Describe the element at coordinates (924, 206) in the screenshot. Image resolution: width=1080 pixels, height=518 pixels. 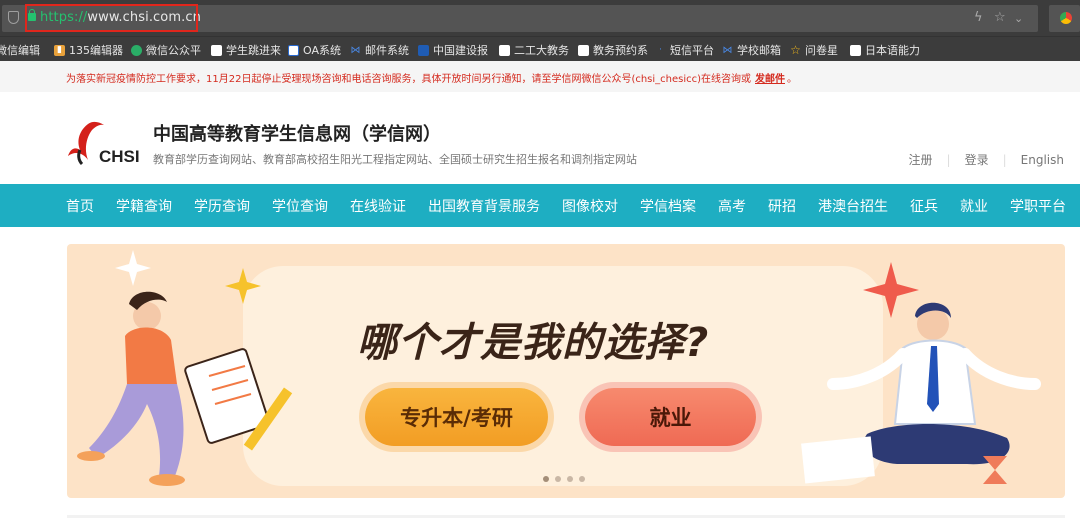
I see `nav-conscription: 征兵` at that location.